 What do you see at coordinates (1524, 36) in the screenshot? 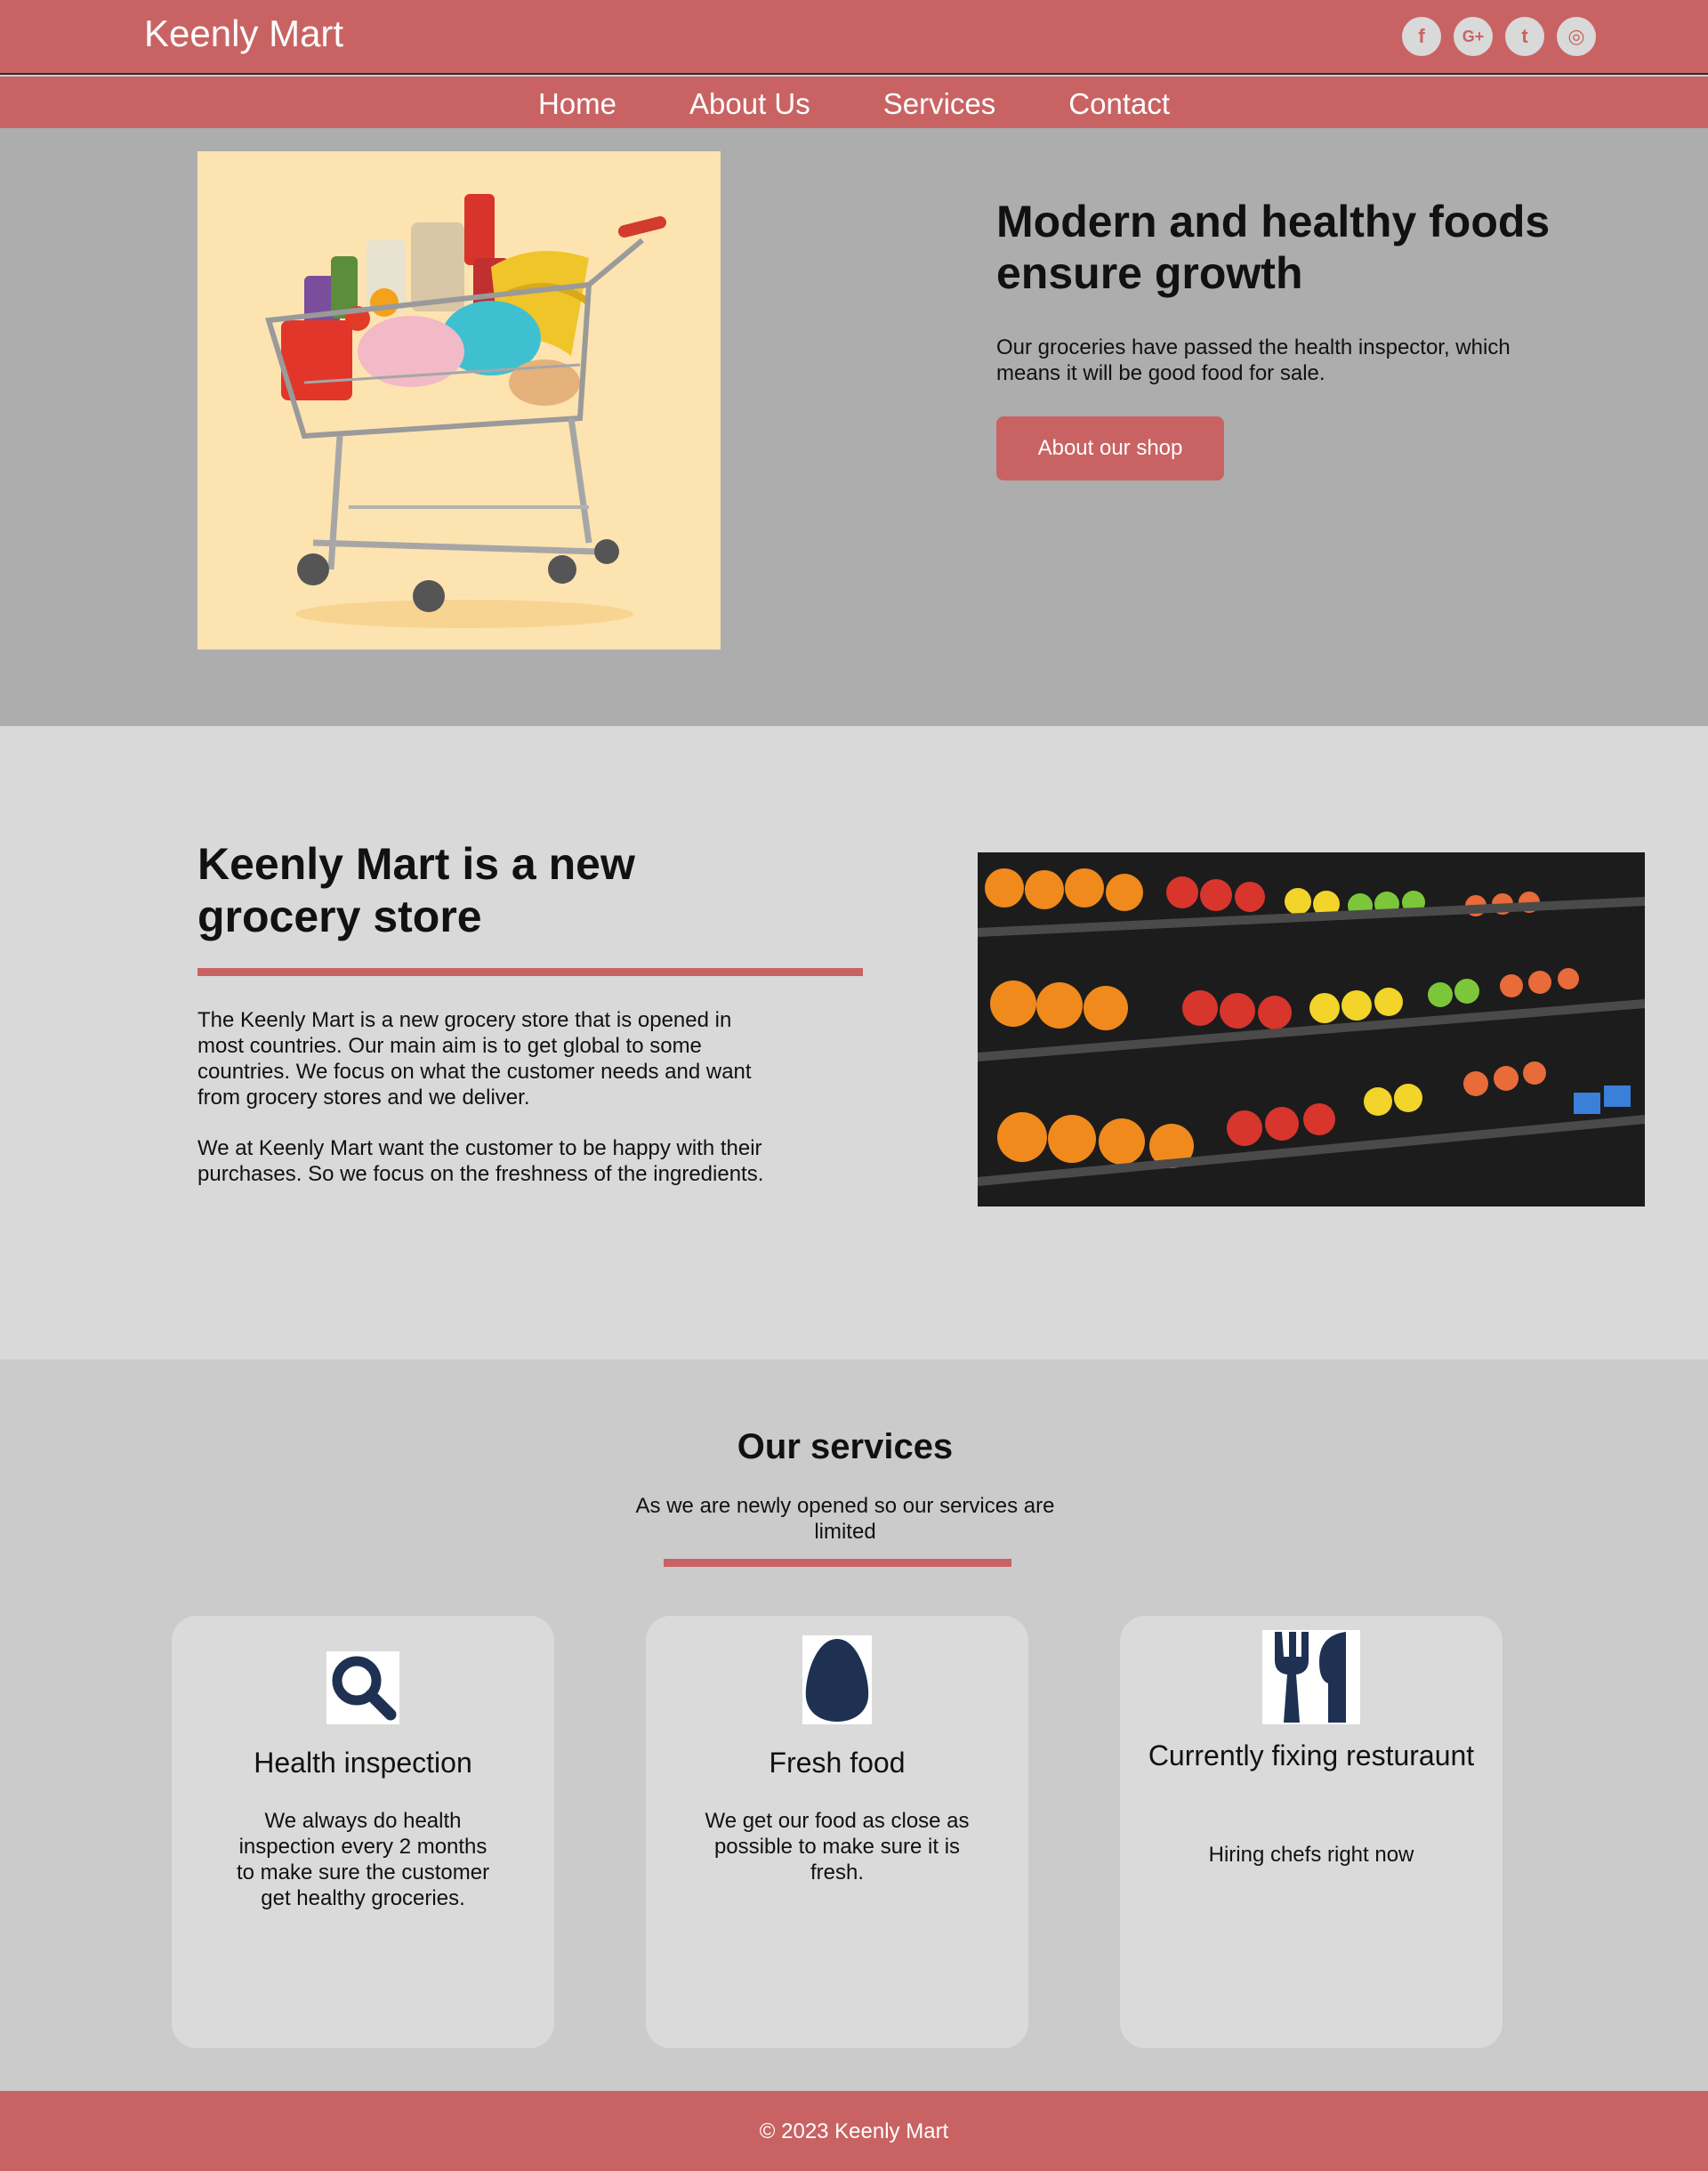
I see `twitter-icon: t` at bounding box center [1524, 36].